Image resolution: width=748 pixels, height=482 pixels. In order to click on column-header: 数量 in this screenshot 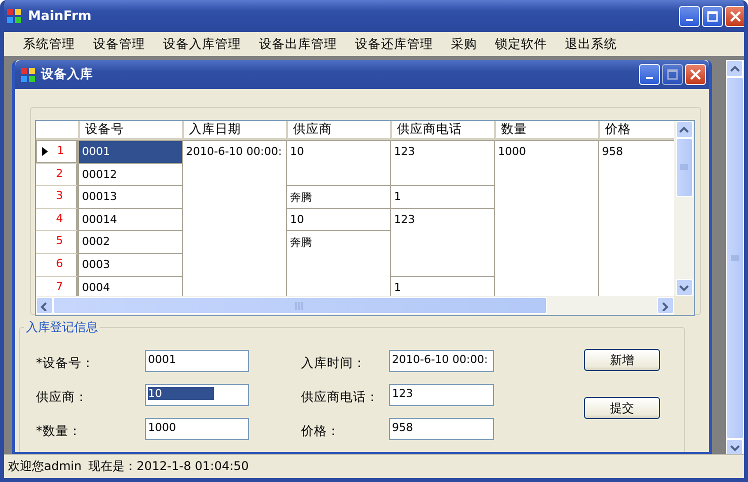, I will do `click(546, 129)`.